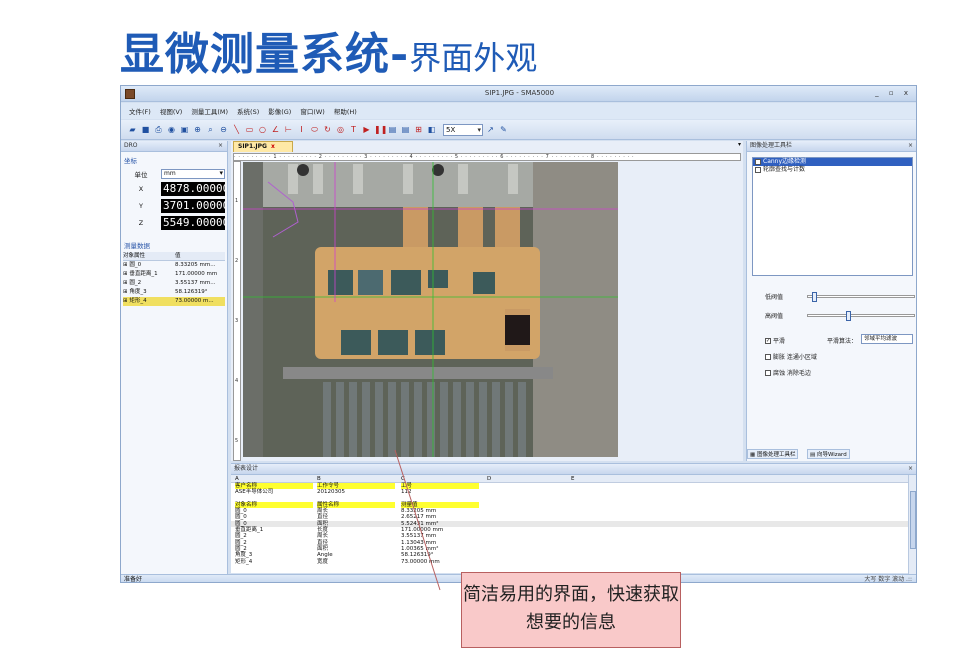  Describe the element at coordinates (380, 130) in the screenshot. I see `pause-icon: ❚❚` at that location.